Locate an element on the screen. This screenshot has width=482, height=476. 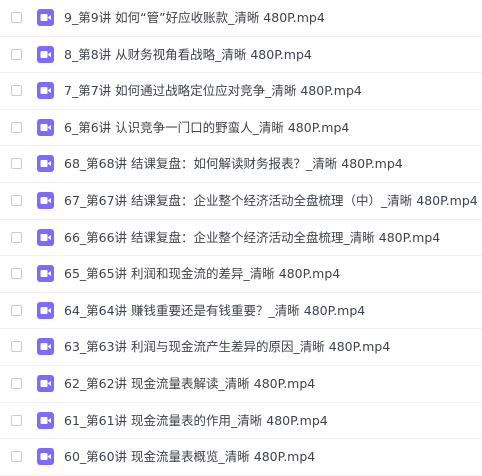
file-name: 6_第6讲 认识竞争一门口的野蛮人_清晰 480P.mp4 is located at coordinates (206, 128).